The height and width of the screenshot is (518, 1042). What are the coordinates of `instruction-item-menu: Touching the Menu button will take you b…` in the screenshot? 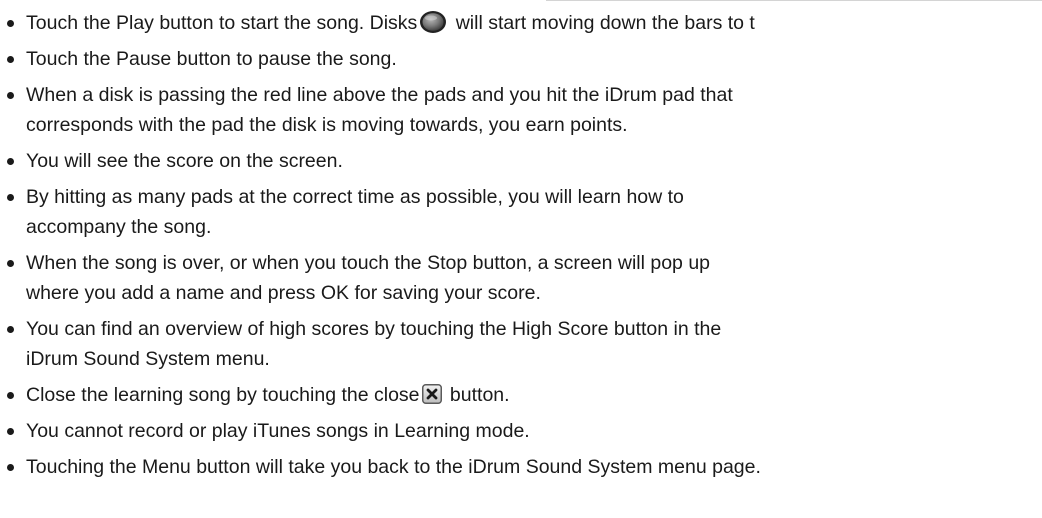 It's located at (524, 467).